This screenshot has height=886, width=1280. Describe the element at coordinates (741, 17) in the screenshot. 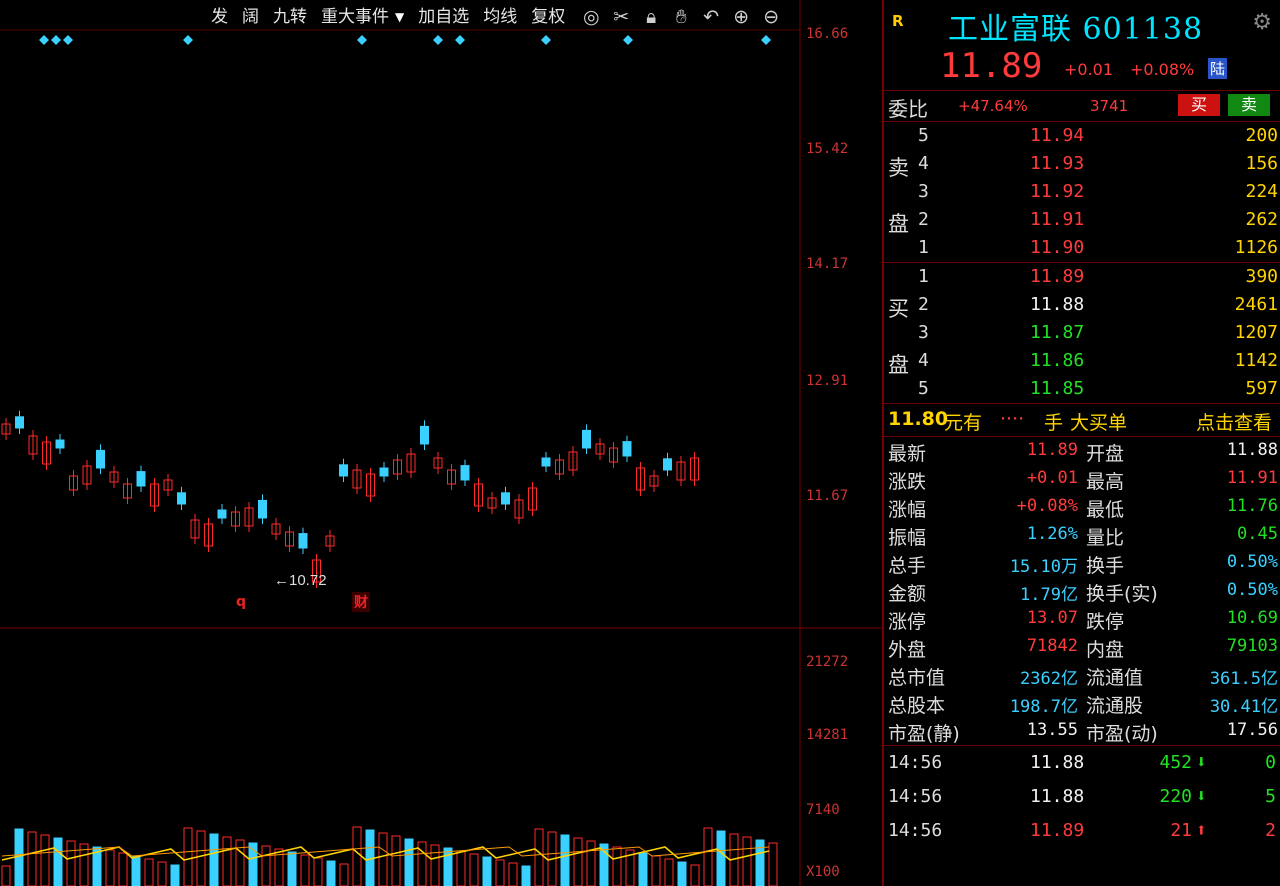

I see `zoom-in-icon: ⊕` at that location.